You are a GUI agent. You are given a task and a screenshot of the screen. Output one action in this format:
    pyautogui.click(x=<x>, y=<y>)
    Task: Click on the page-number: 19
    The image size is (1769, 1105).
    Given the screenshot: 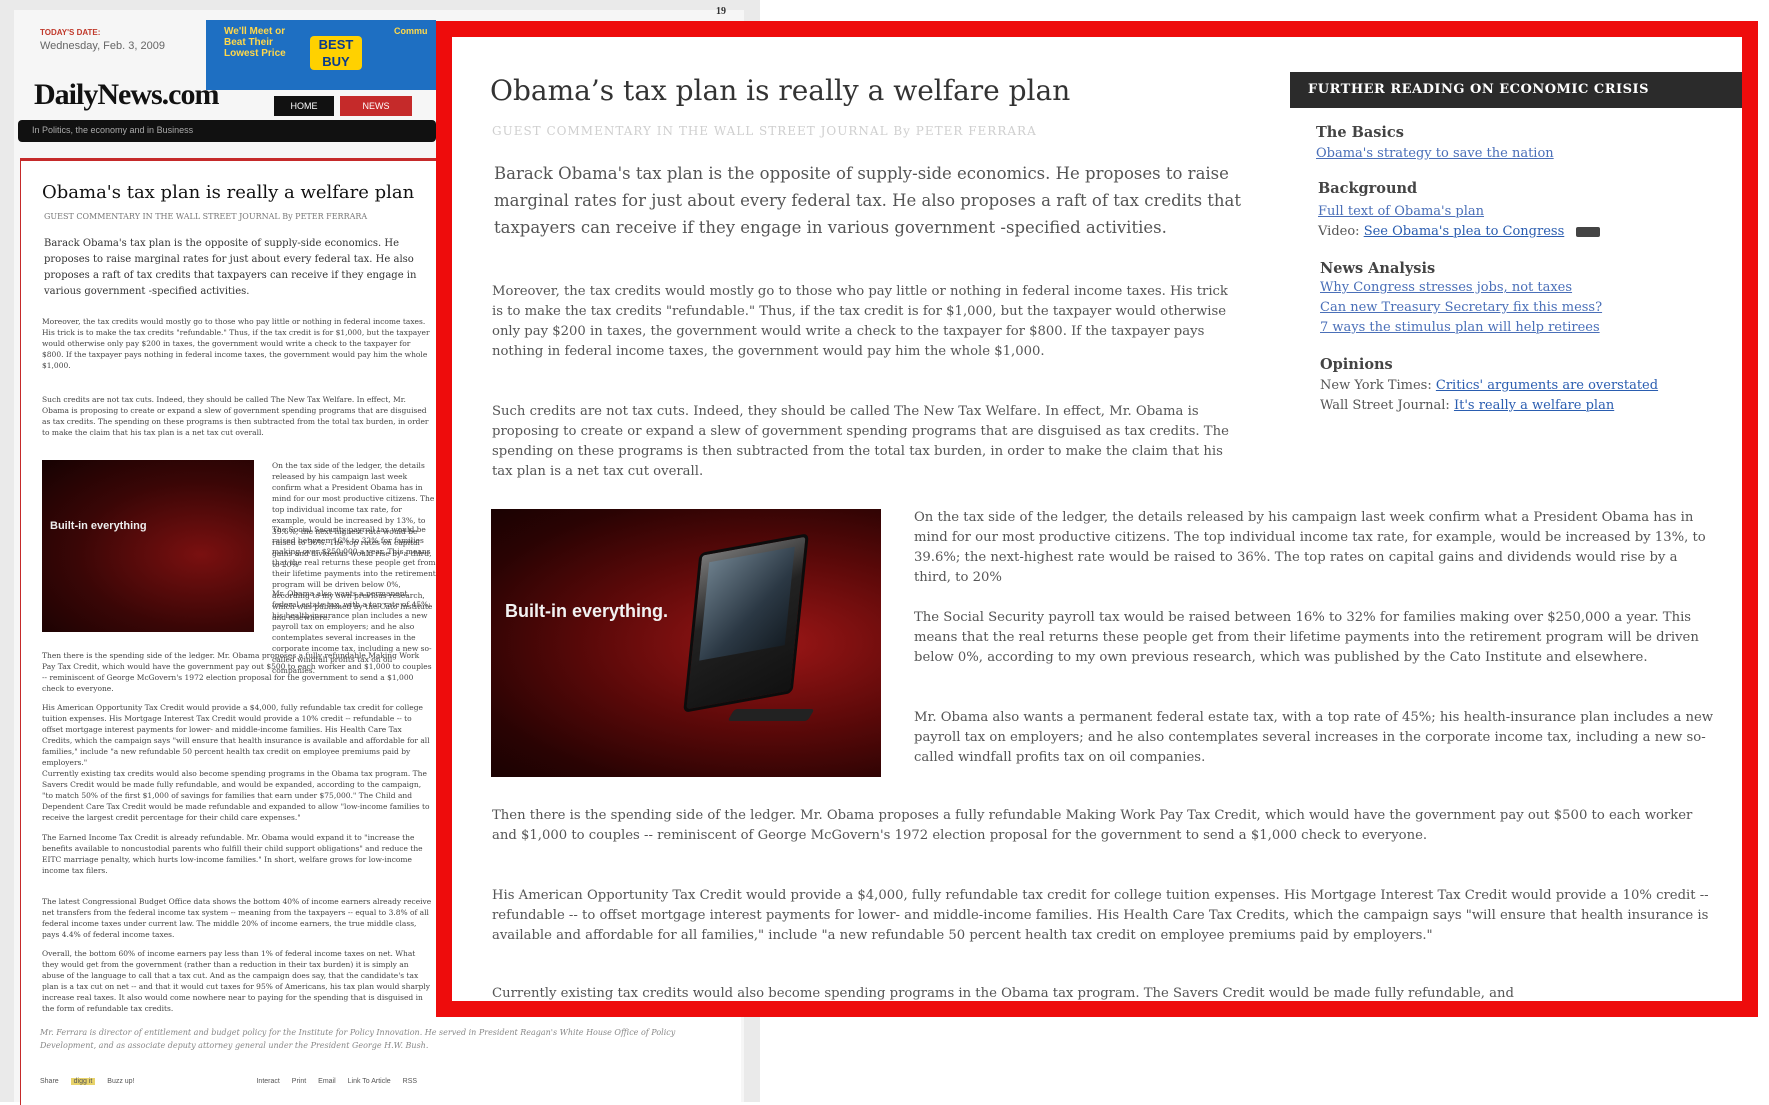 What is the action you would take?
    pyautogui.click(x=721, y=11)
    